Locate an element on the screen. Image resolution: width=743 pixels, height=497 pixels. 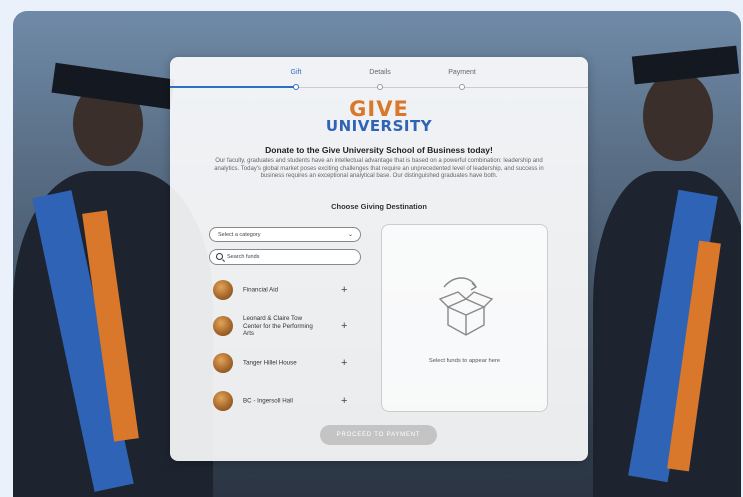
steps-track-active is located at coordinates (233, 87).